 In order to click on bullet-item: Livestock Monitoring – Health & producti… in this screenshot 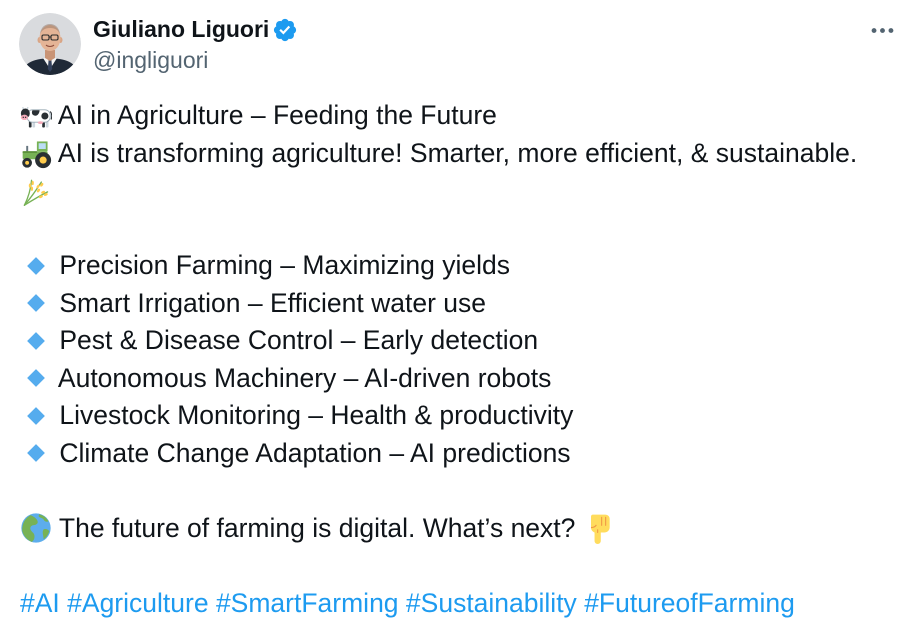, I will do `click(453, 416)`.